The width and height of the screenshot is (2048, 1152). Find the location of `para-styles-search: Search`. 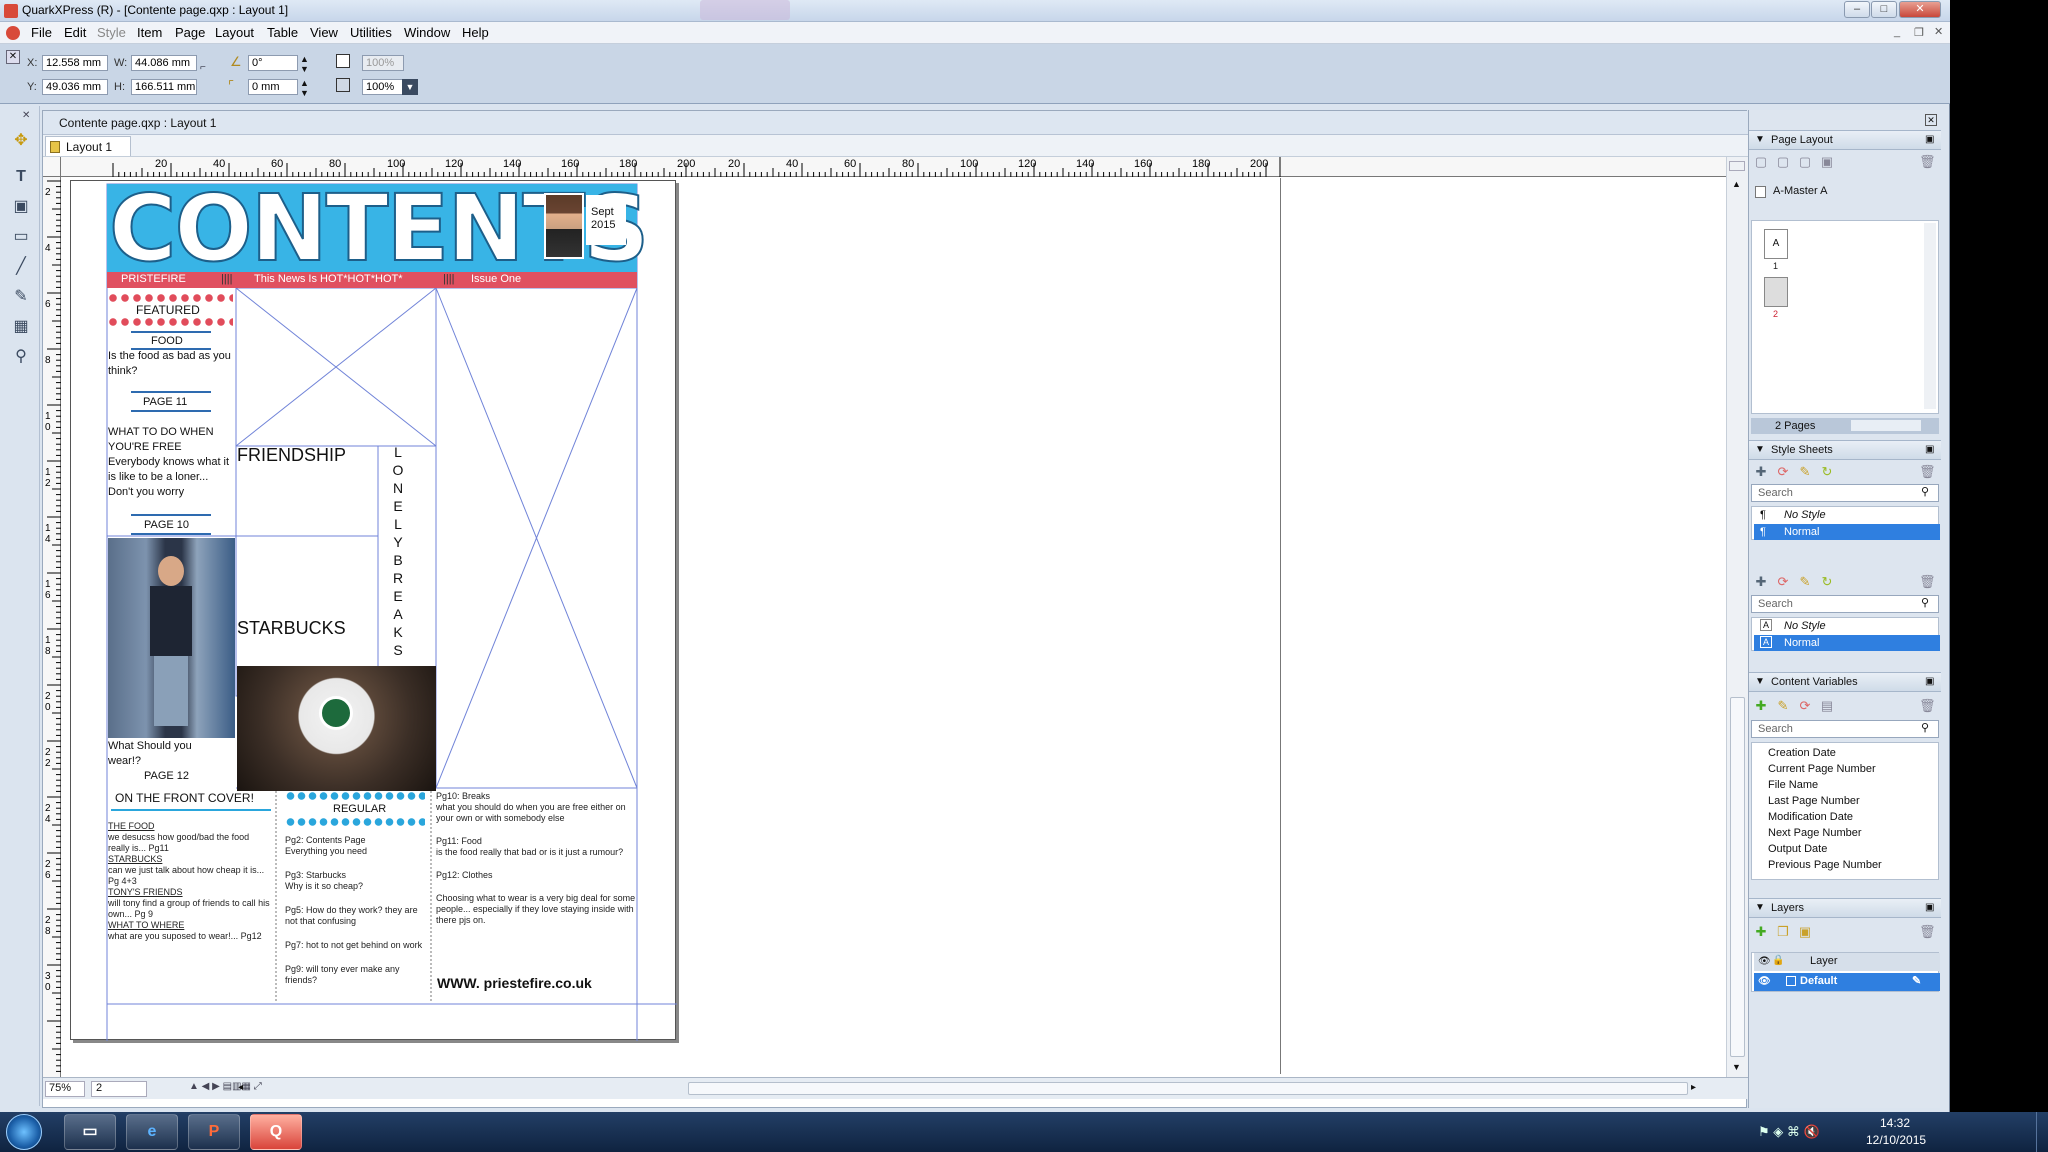

para-styles-search: Search is located at coordinates (1845, 493).